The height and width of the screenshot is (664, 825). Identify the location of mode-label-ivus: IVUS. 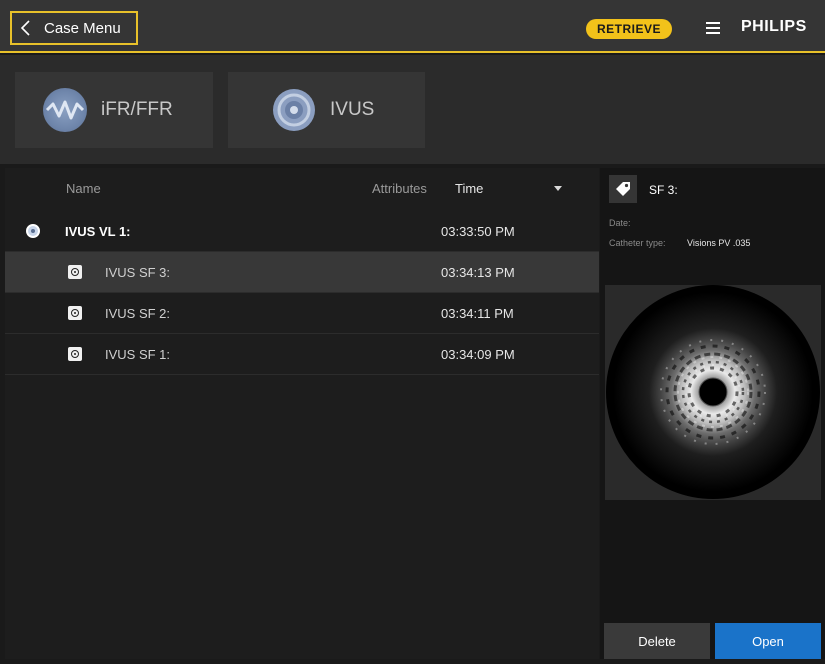
(352, 109).